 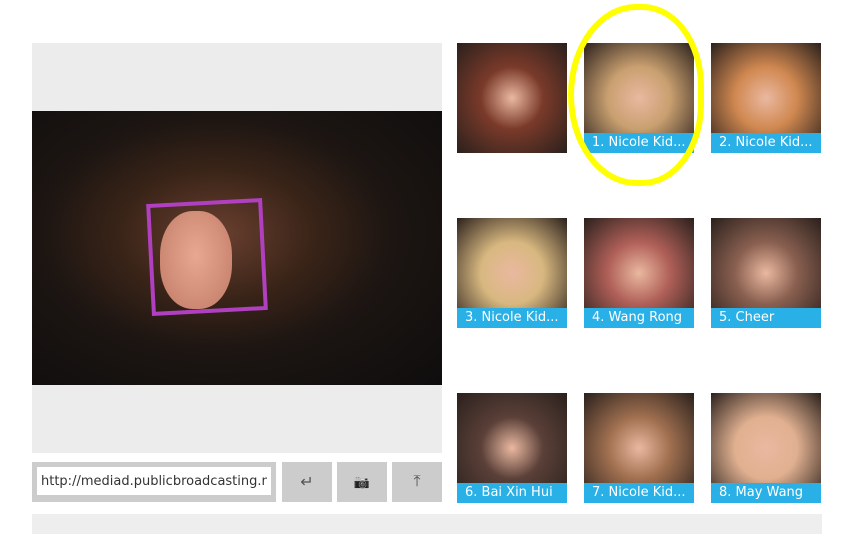 I want to click on submit-url-button: ↵, so click(x=307, y=482).